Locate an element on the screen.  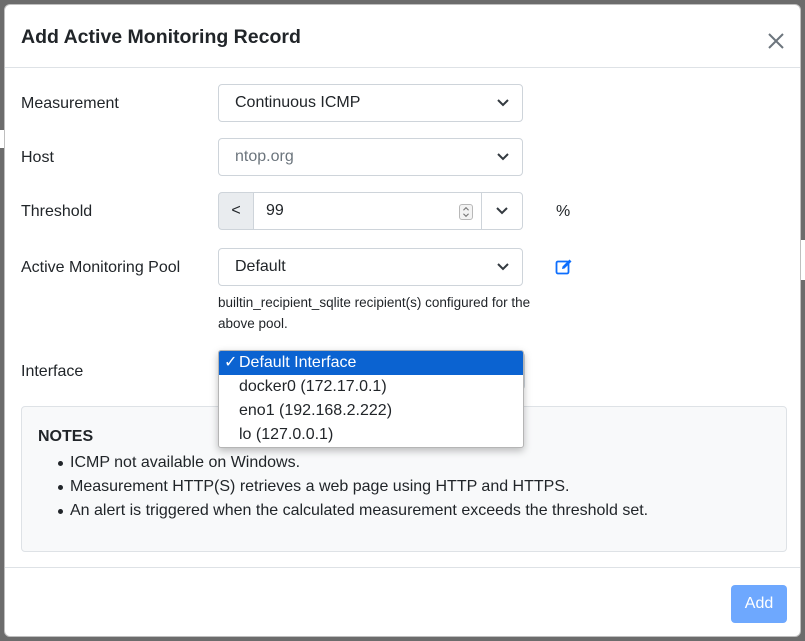
close-icon is located at coordinates (776, 41).